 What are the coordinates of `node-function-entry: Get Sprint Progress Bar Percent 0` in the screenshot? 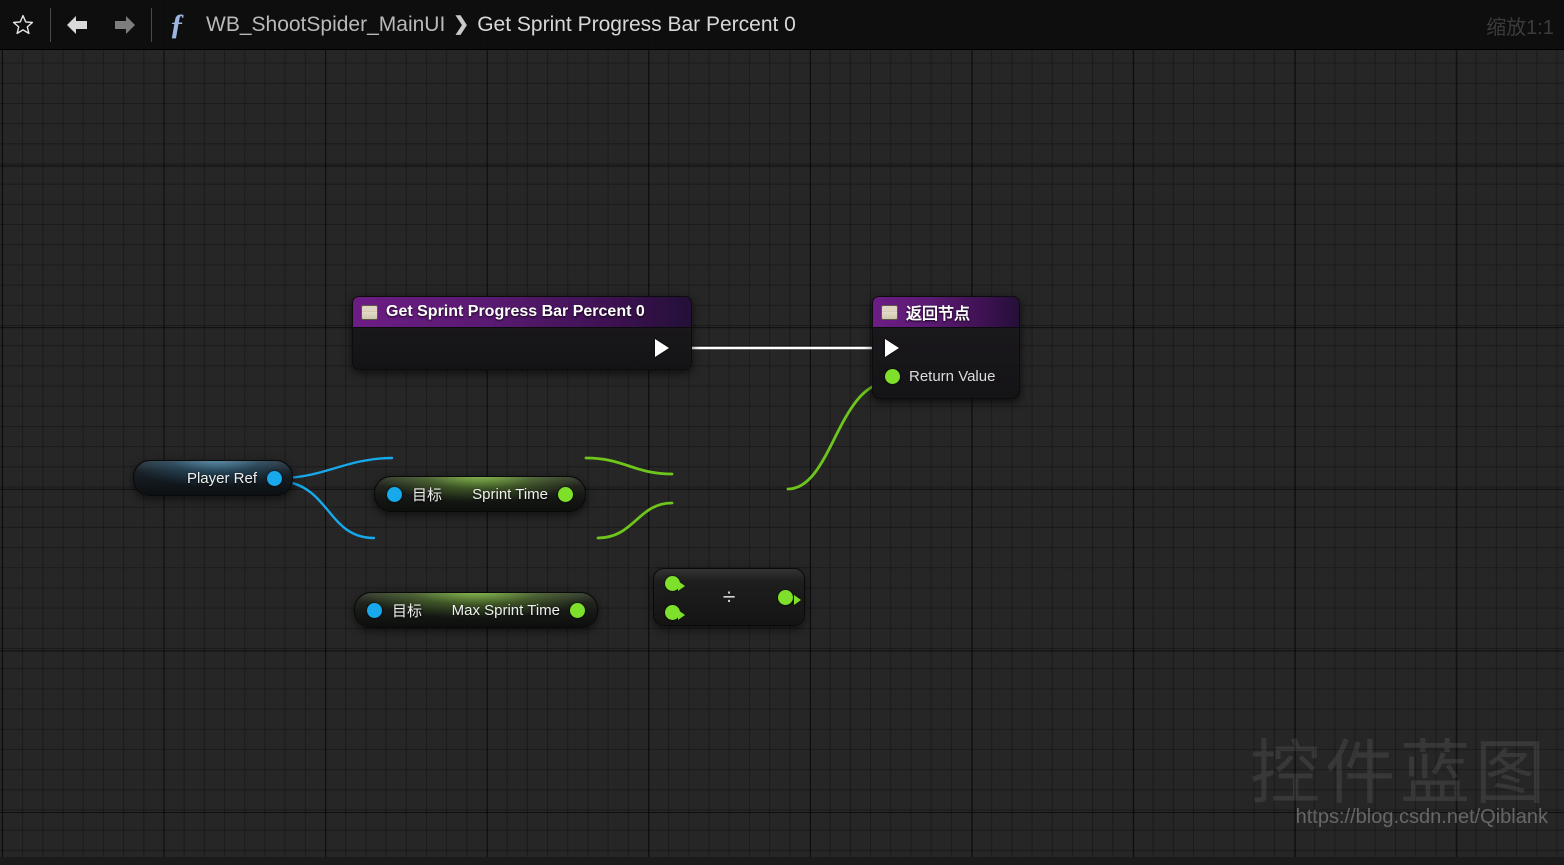 It's located at (522, 333).